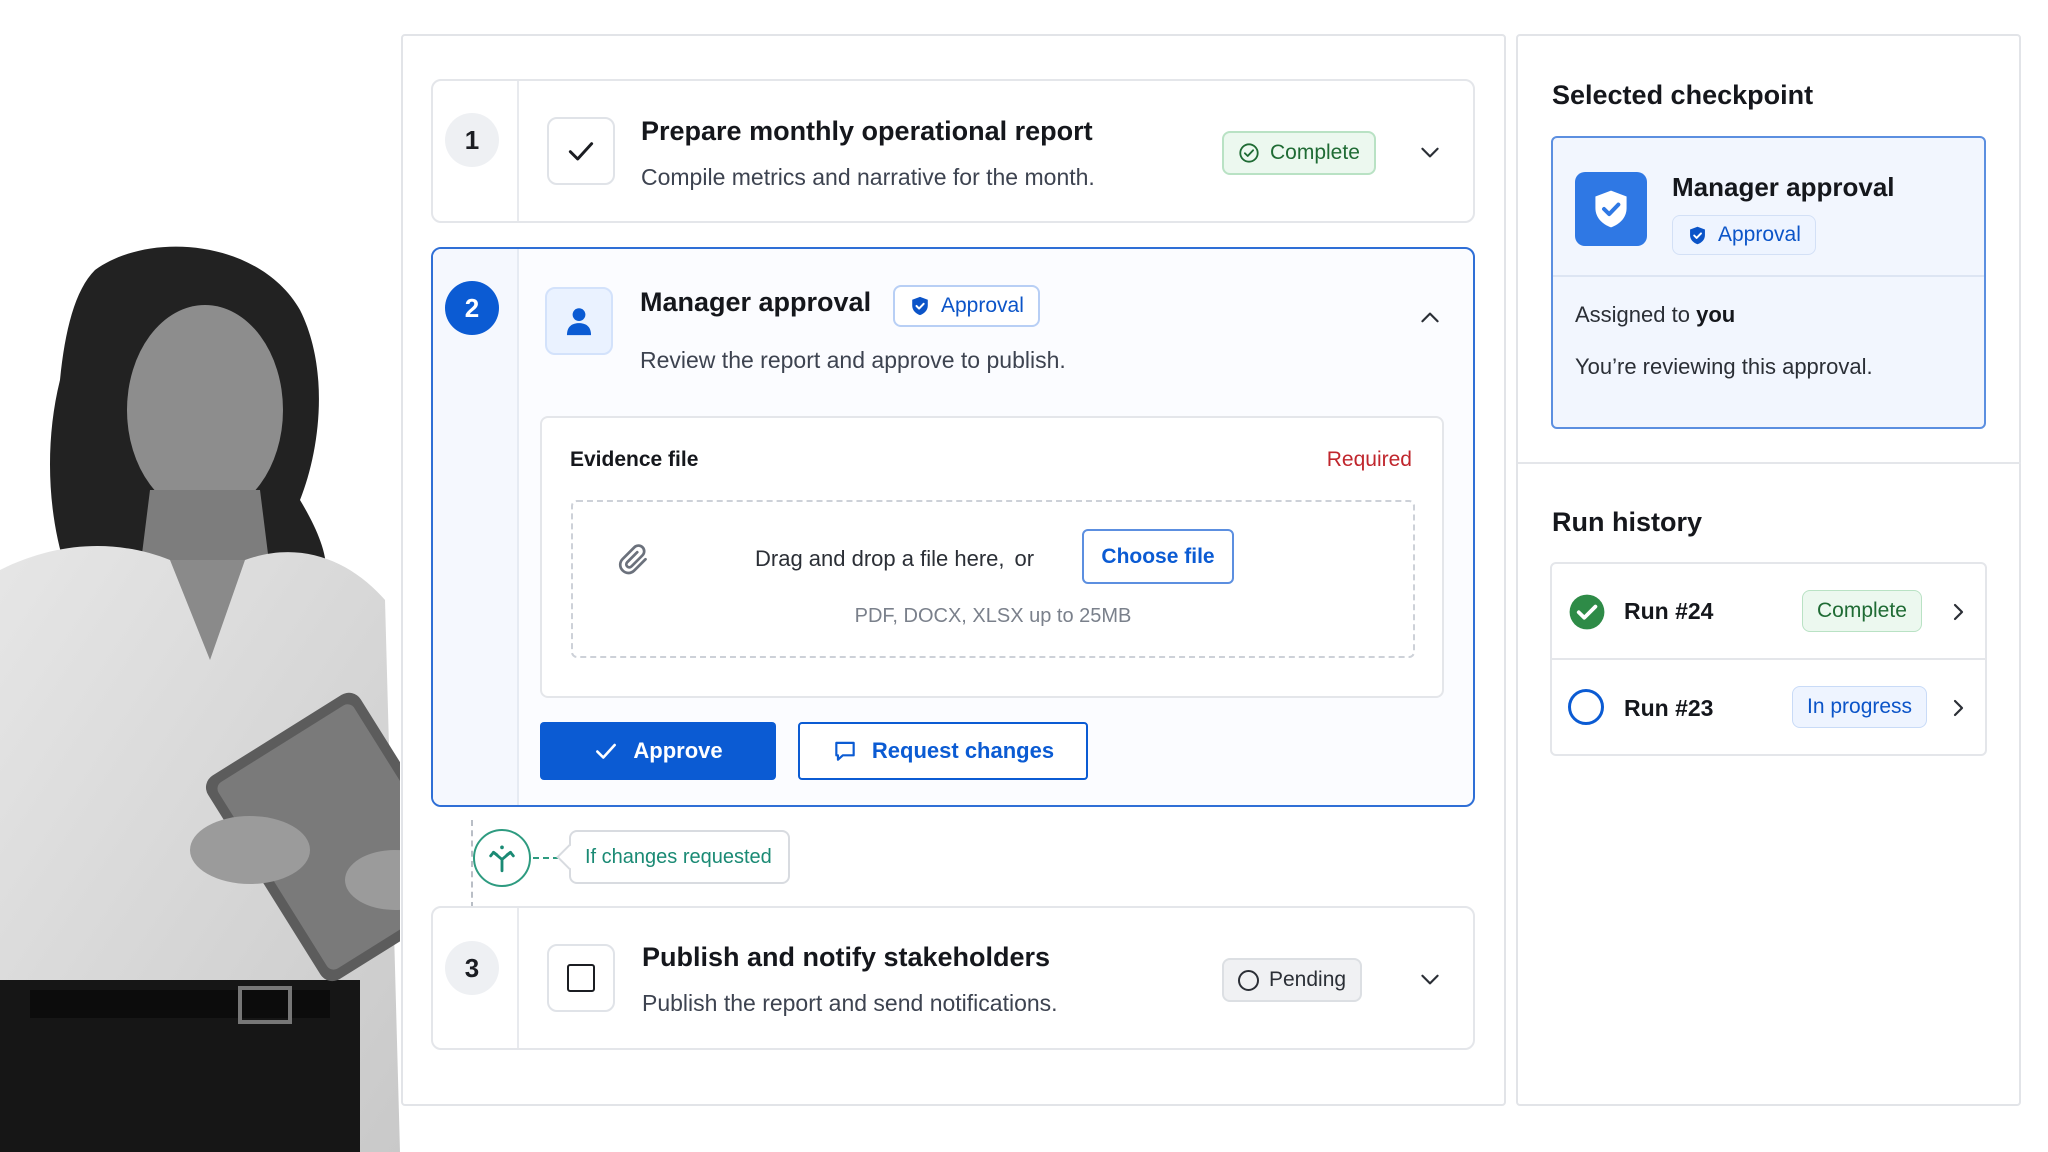 Image resolution: width=2048 pixels, height=1152 pixels. What do you see at coordinates (1315, 152) in the screenshot?
I see `status-label: Complete` at bounding box center [1315, 152].